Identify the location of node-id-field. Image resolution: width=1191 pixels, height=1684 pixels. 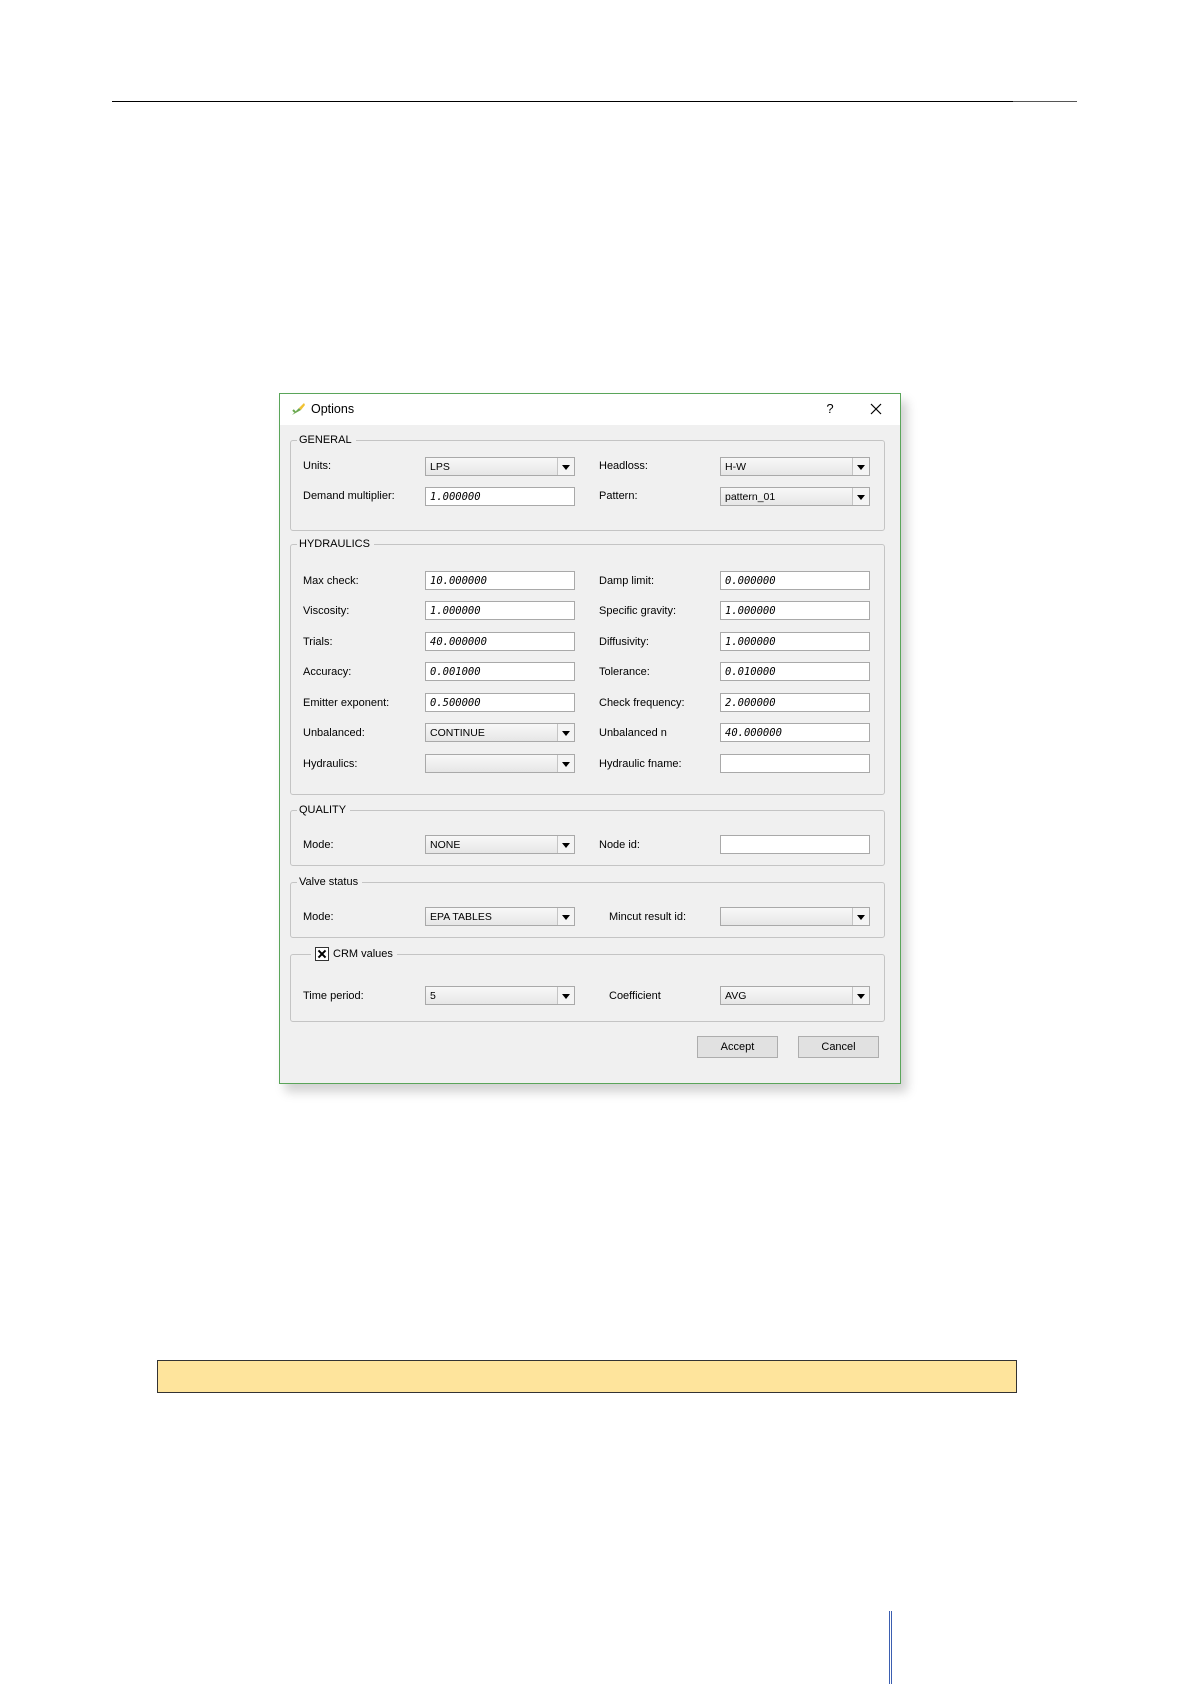
(795, 844).